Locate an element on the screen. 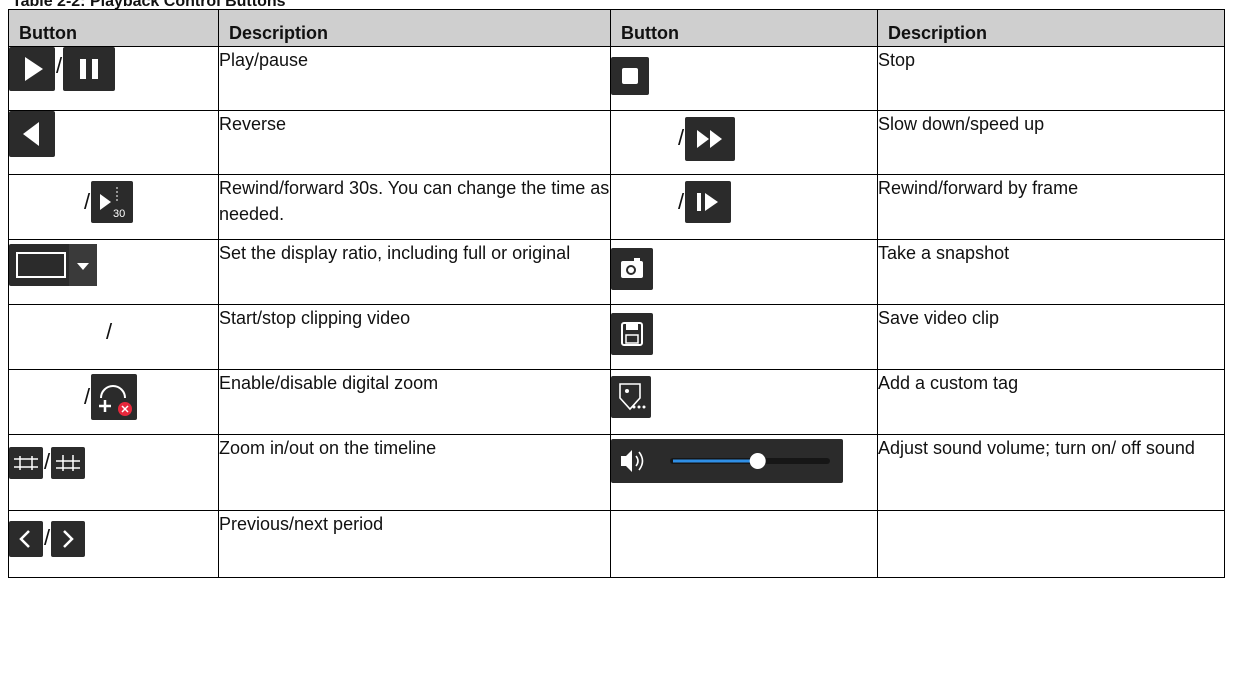 This screenshot has height=688, width=1233. table-row: / Play/pause Stop is located at coordinates (616, 78).